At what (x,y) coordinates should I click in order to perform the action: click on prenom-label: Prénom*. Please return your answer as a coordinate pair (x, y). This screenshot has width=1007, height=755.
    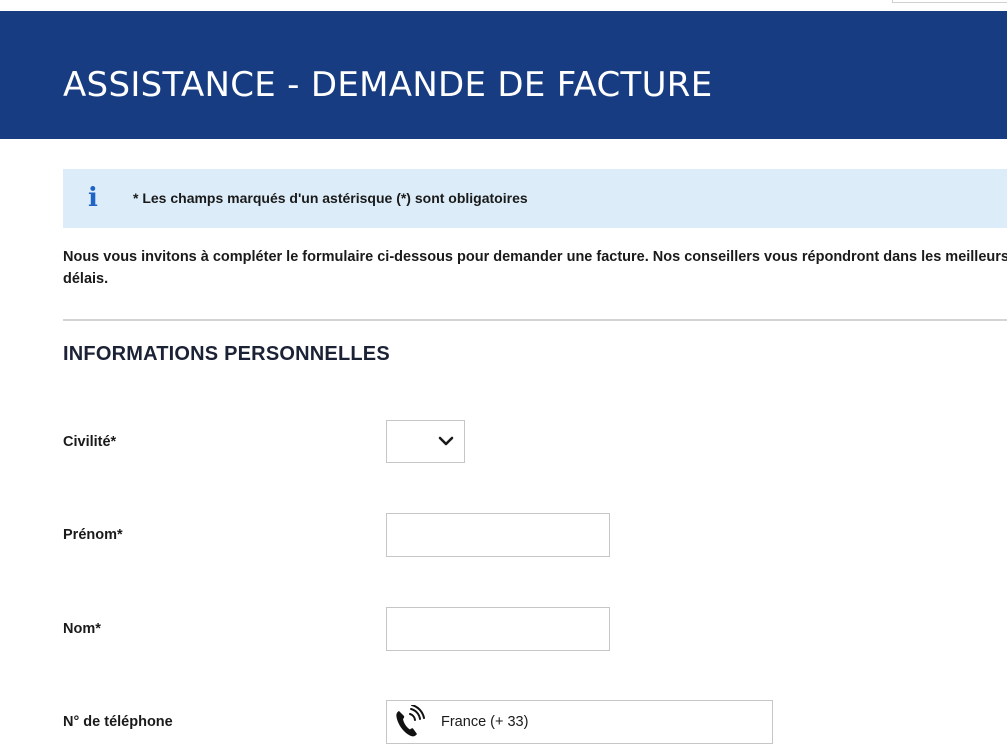
    Looking at the image, I should click on (93, 535).